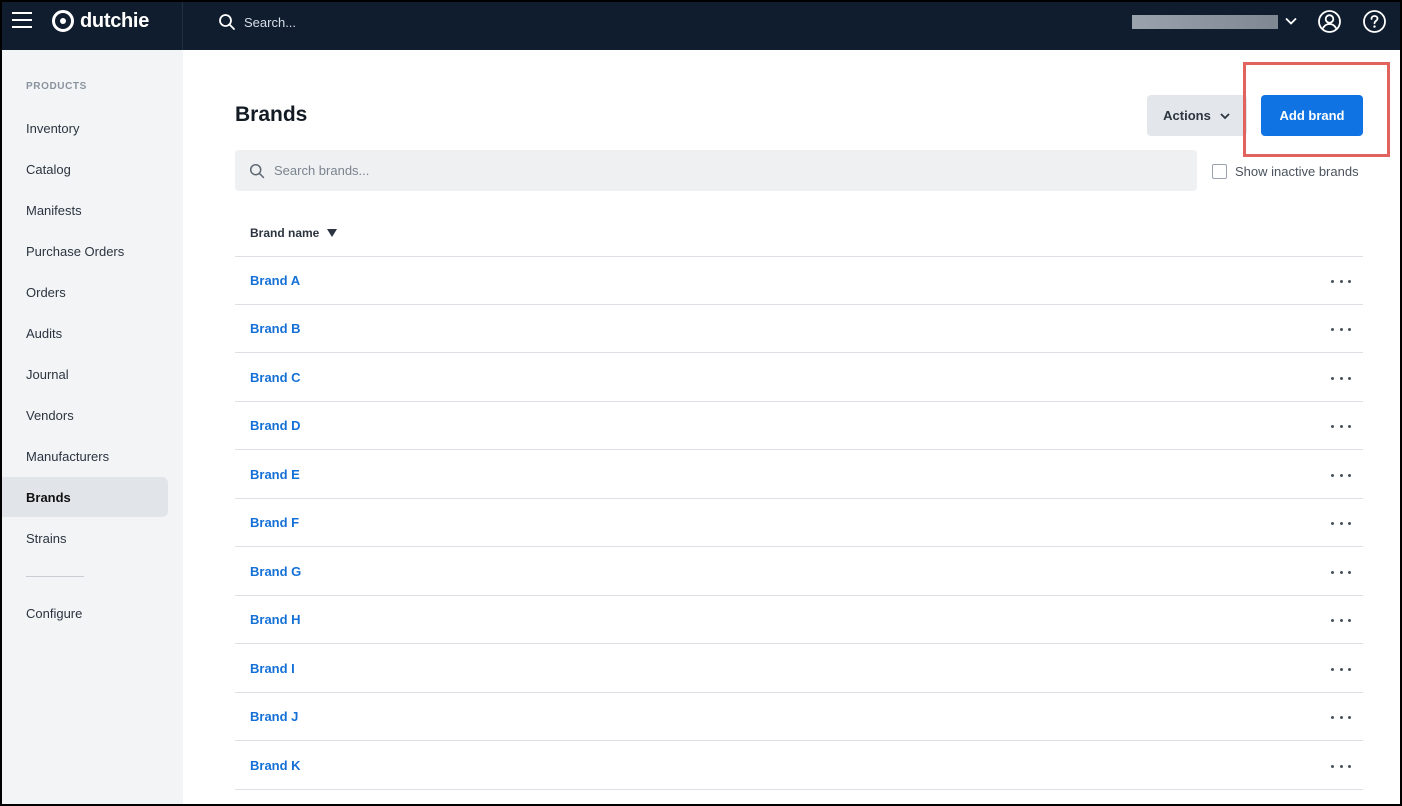 This screenshot has height=806, width=1402. What do you see at coordinates (63, 21) in the screenshot?
I see `logo-mark-icon` at bounding box center [63, 21].